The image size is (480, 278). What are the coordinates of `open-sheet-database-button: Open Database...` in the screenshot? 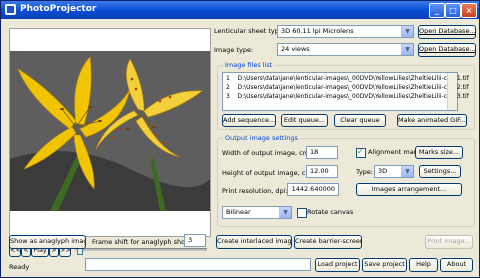 It's located at (447, 32).